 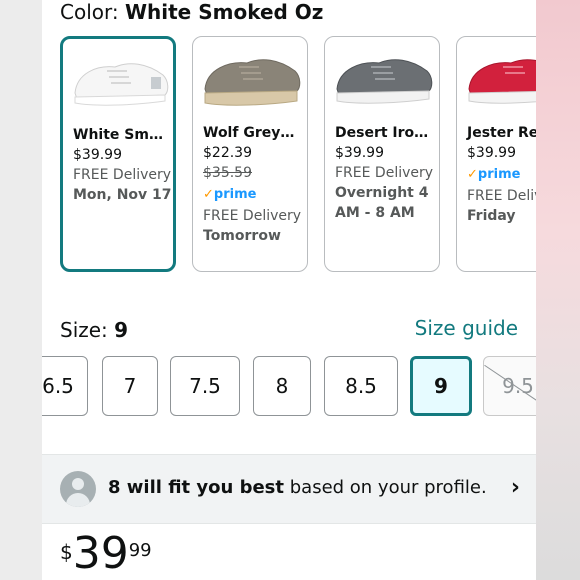 I want to click on size-label: Size: 9, so click(x=94, y=330).